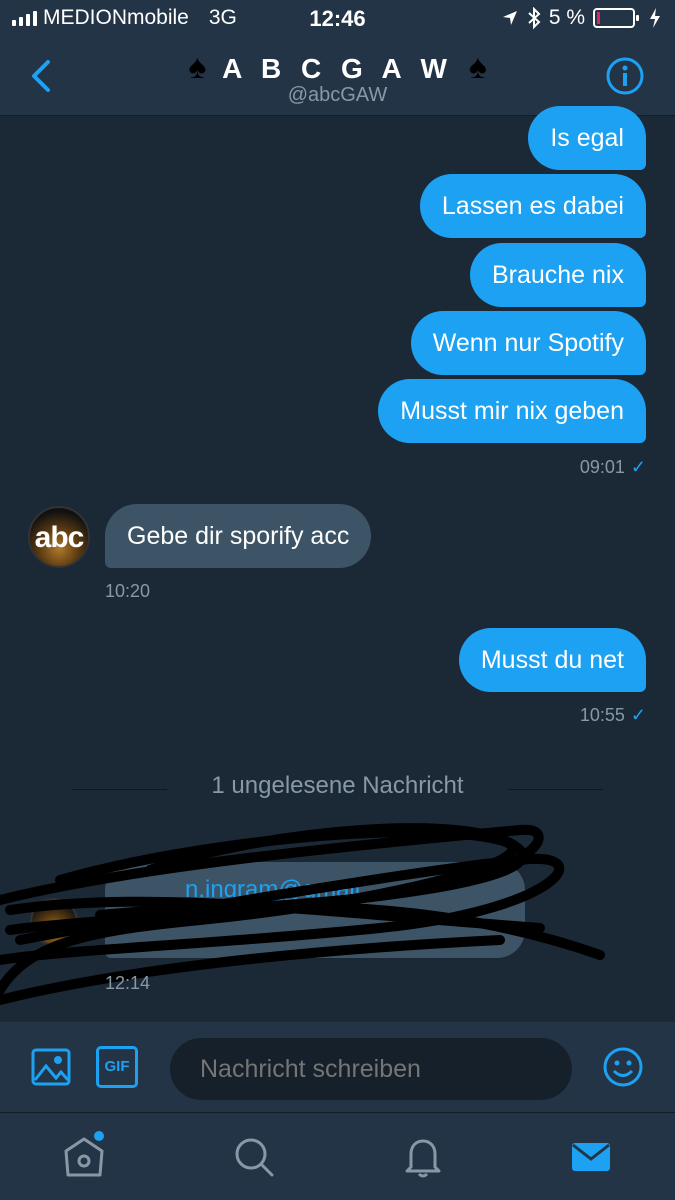  What do you see at coordinates (371, 1069) in the screenshot?
I see `message-input` at bounding box center [371, 1069].